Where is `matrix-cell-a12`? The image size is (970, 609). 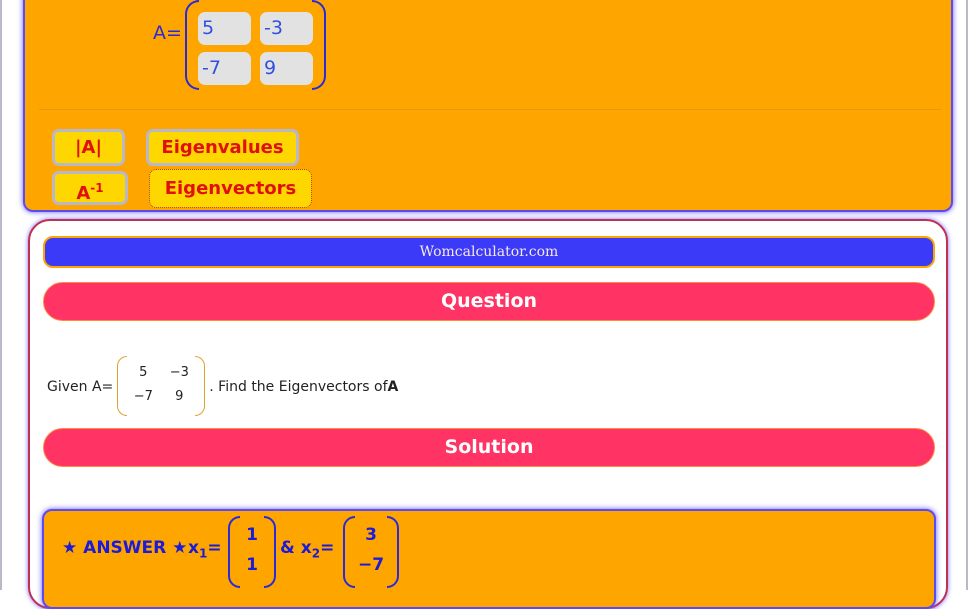
matrix-cell-a12 is located at coordinates (286, 28).